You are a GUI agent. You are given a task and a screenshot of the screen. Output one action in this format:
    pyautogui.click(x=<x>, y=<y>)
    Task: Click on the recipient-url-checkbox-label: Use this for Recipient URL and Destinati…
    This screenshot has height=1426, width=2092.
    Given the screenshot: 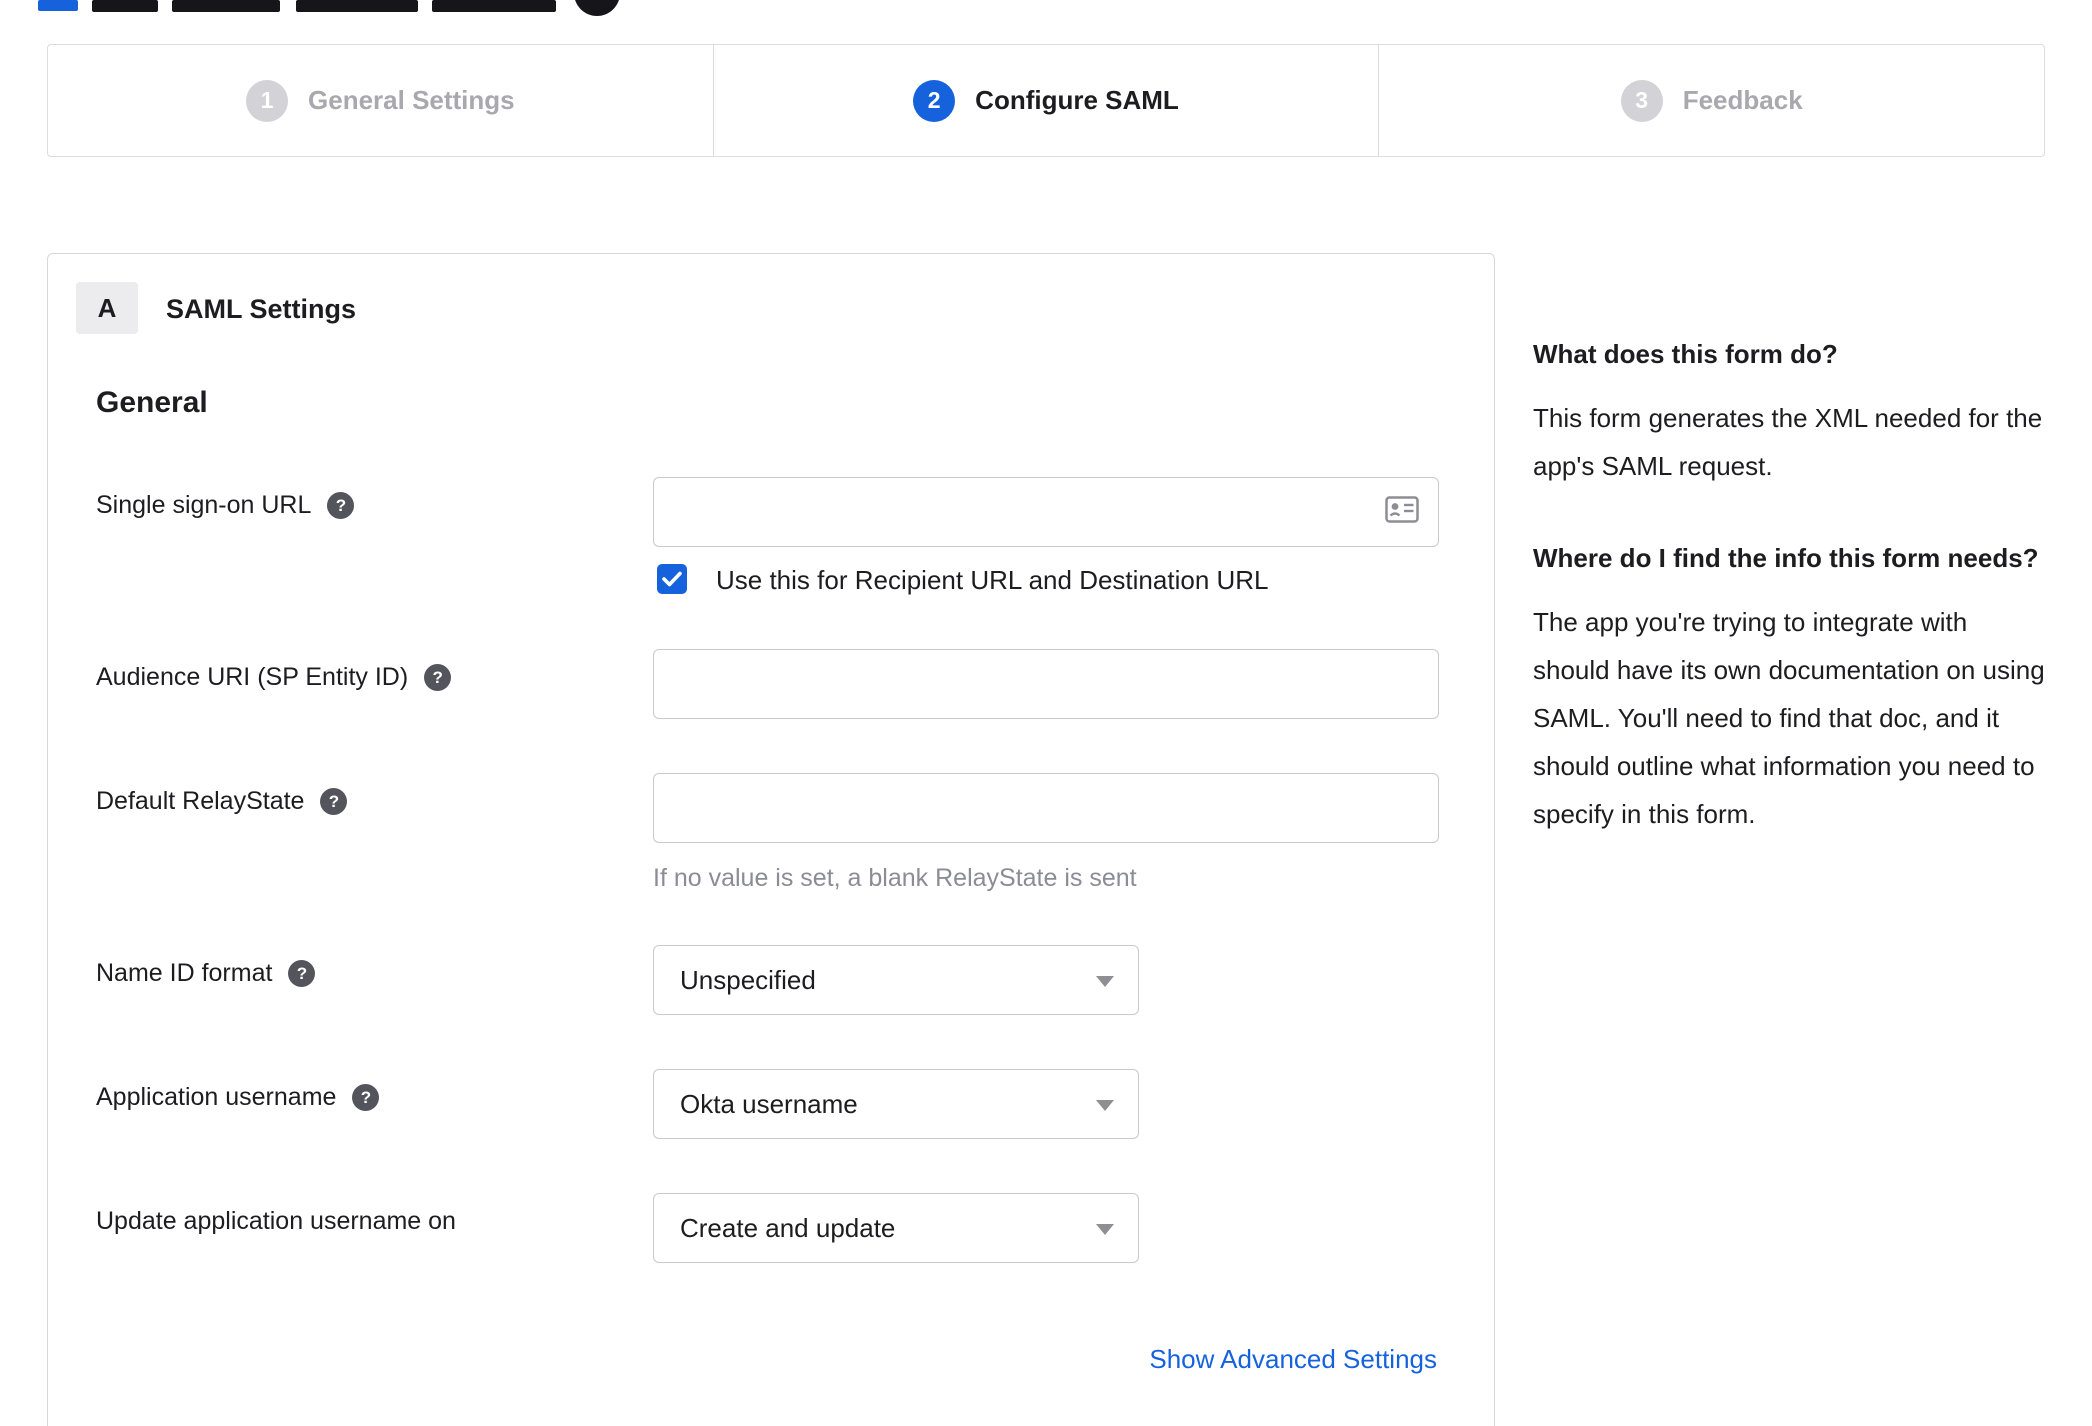 What is the action you would take?
    pyautogui.click(x=992, y=580)
    